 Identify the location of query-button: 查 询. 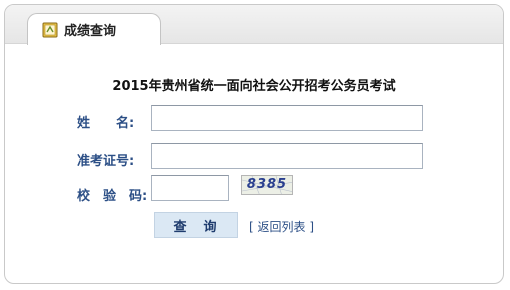
(196, 225).